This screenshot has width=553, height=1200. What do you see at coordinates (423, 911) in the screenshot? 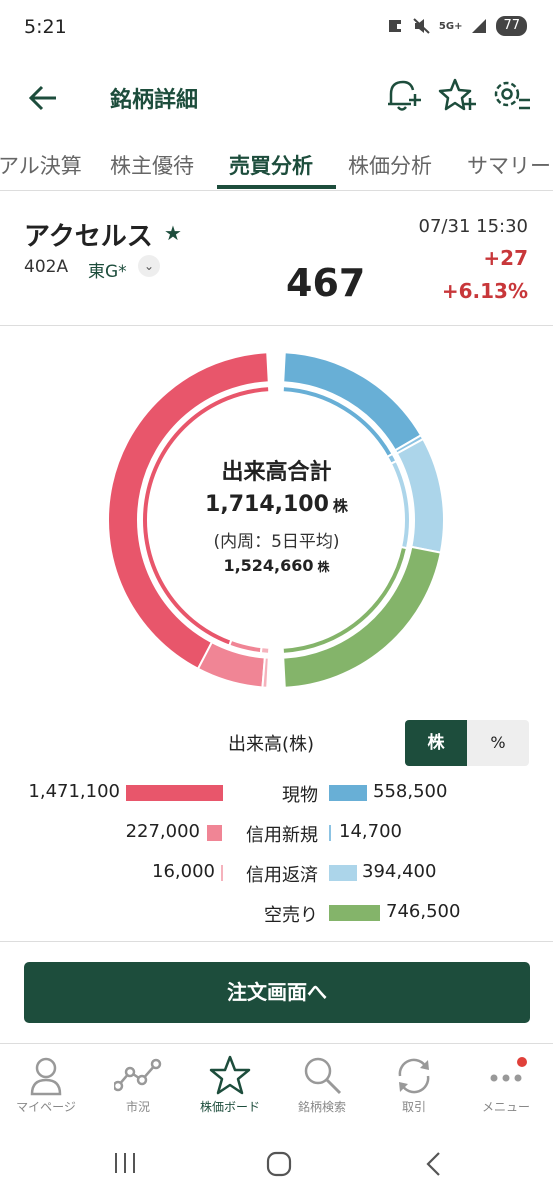
I see `sell-value: 746,500` at bounding box center [423, 911].